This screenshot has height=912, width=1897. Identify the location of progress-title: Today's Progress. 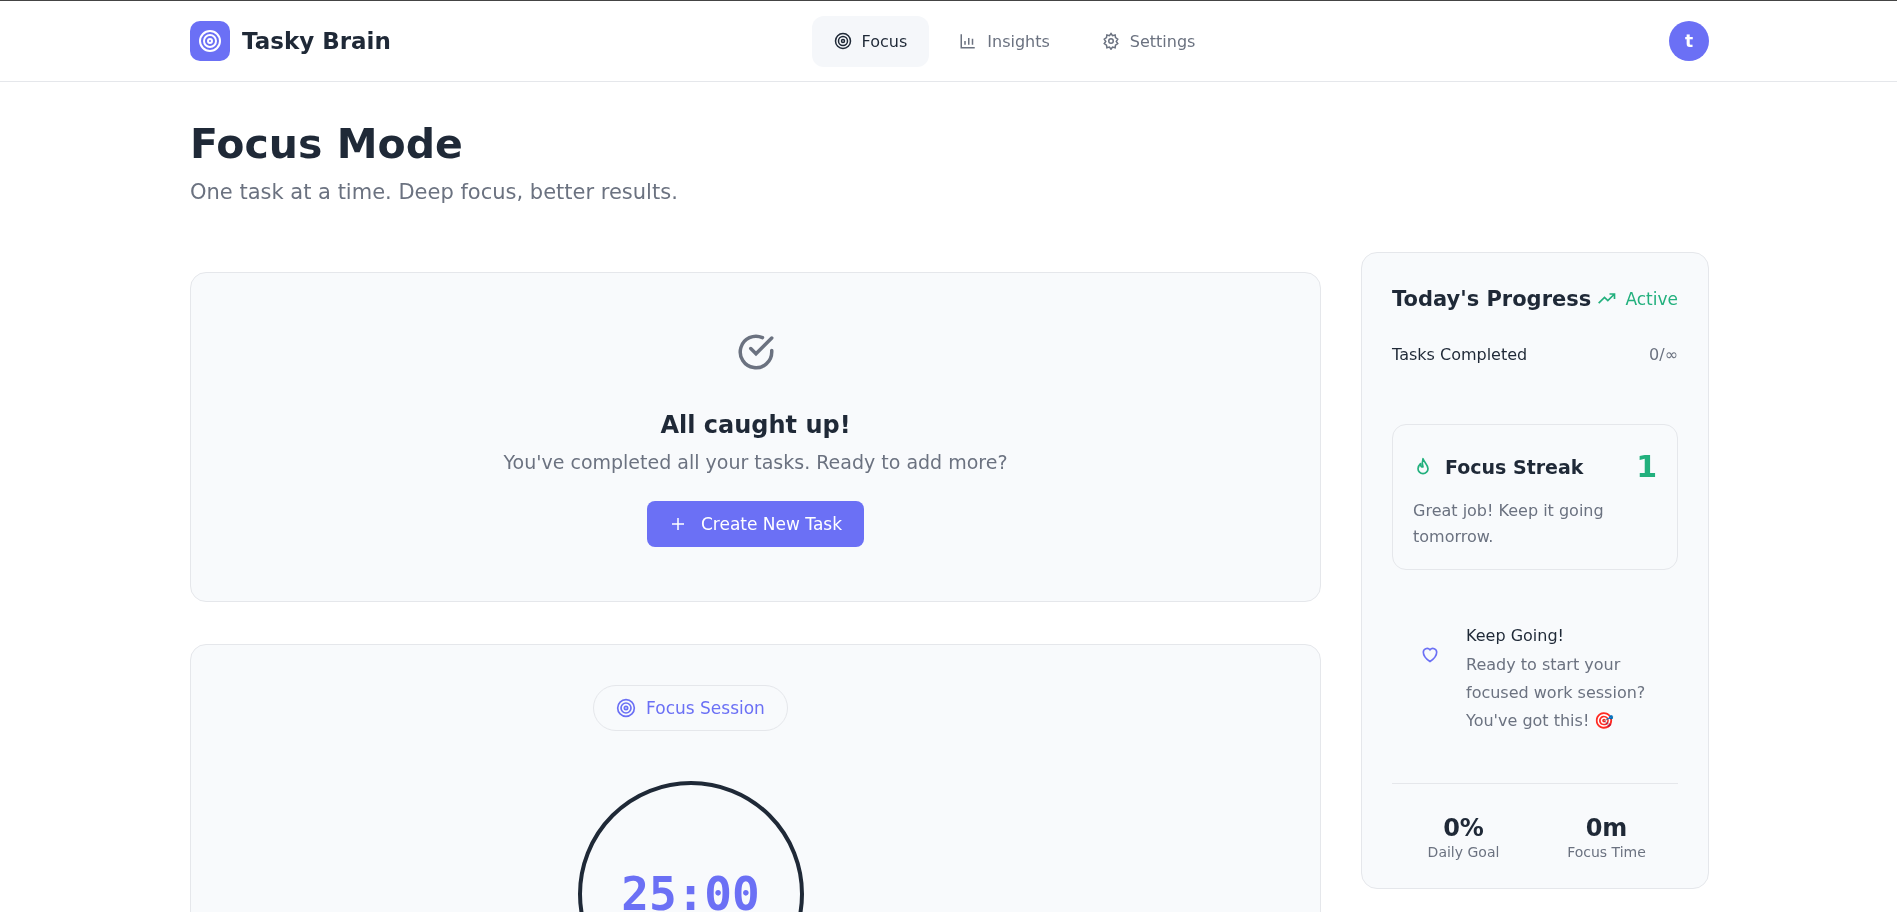
(1492, 299).